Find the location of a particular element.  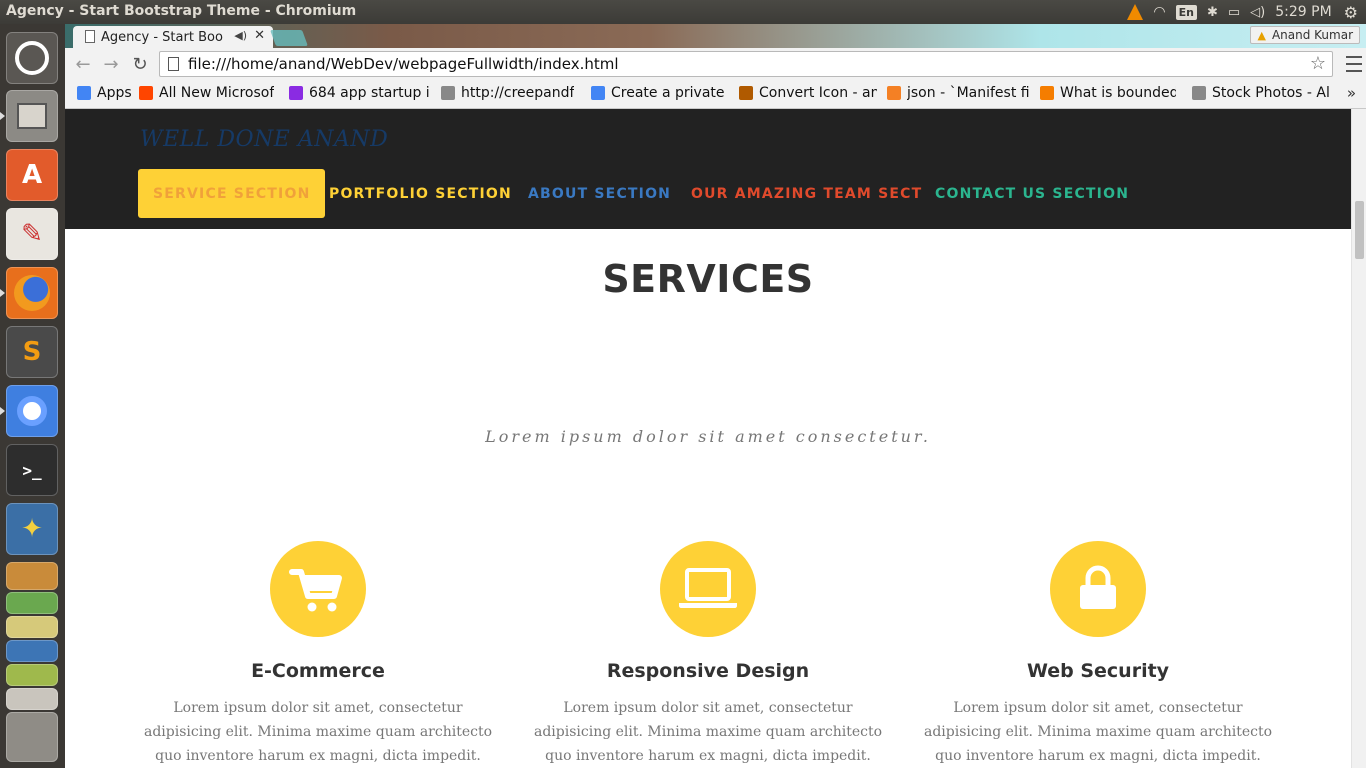

profile-button: ▲ Anand Kumar is located at coordinates (1305, 35).